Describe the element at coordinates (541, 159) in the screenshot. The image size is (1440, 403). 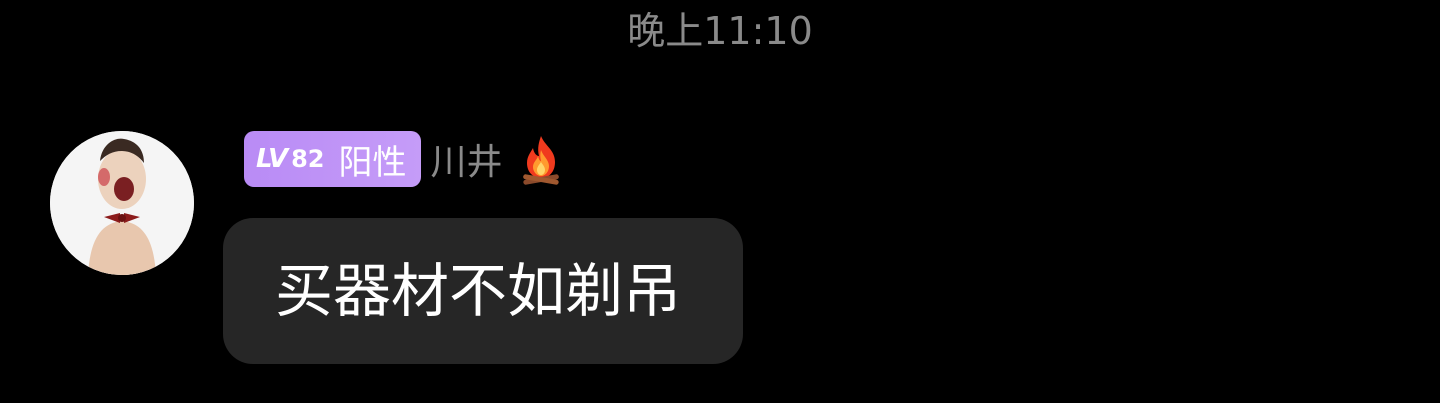
I see `fire-icon` at that location.